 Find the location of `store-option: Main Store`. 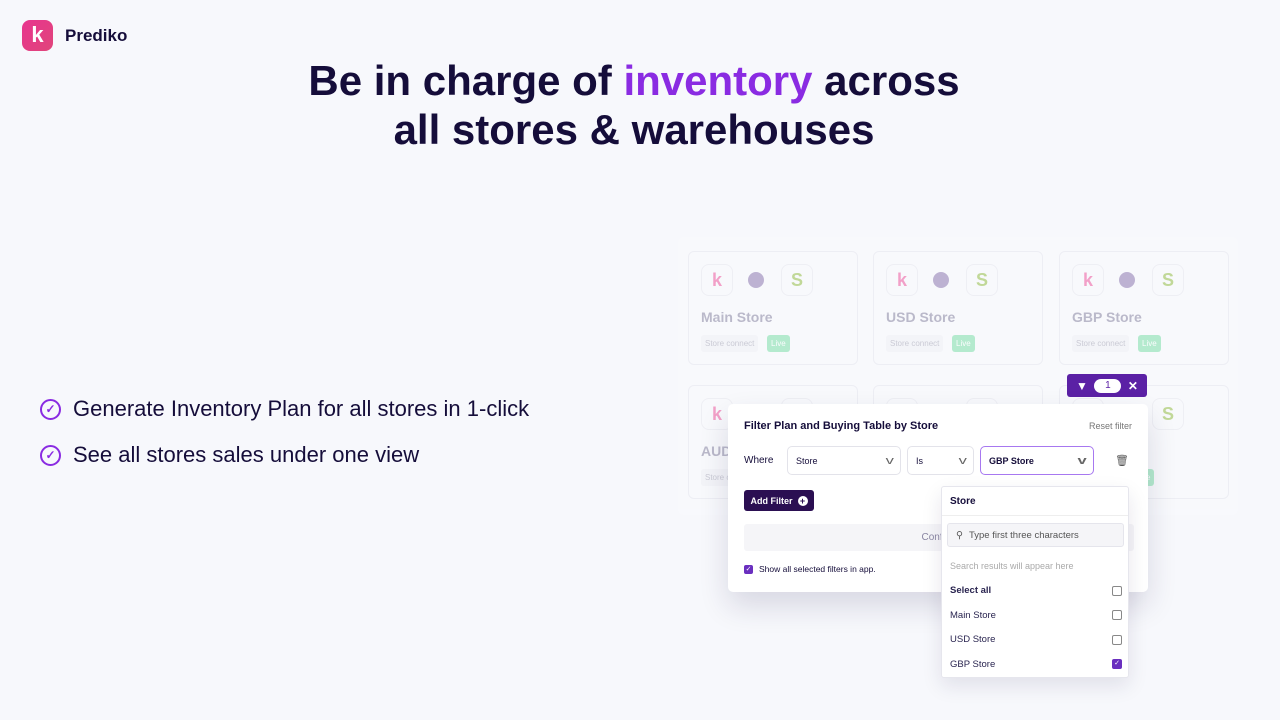

store-option: Main Store is located at coordinates (1036, 615).